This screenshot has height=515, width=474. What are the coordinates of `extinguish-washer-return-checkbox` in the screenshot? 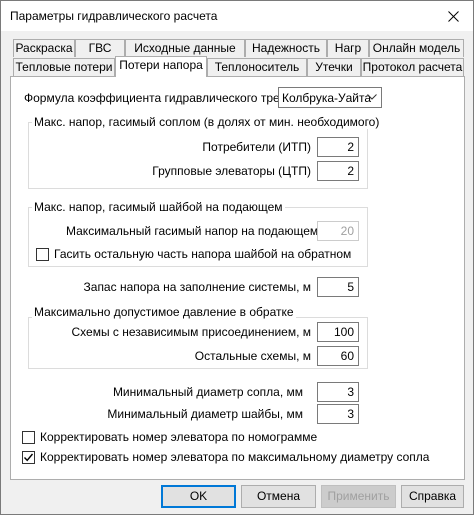 It's located at (42, 254).